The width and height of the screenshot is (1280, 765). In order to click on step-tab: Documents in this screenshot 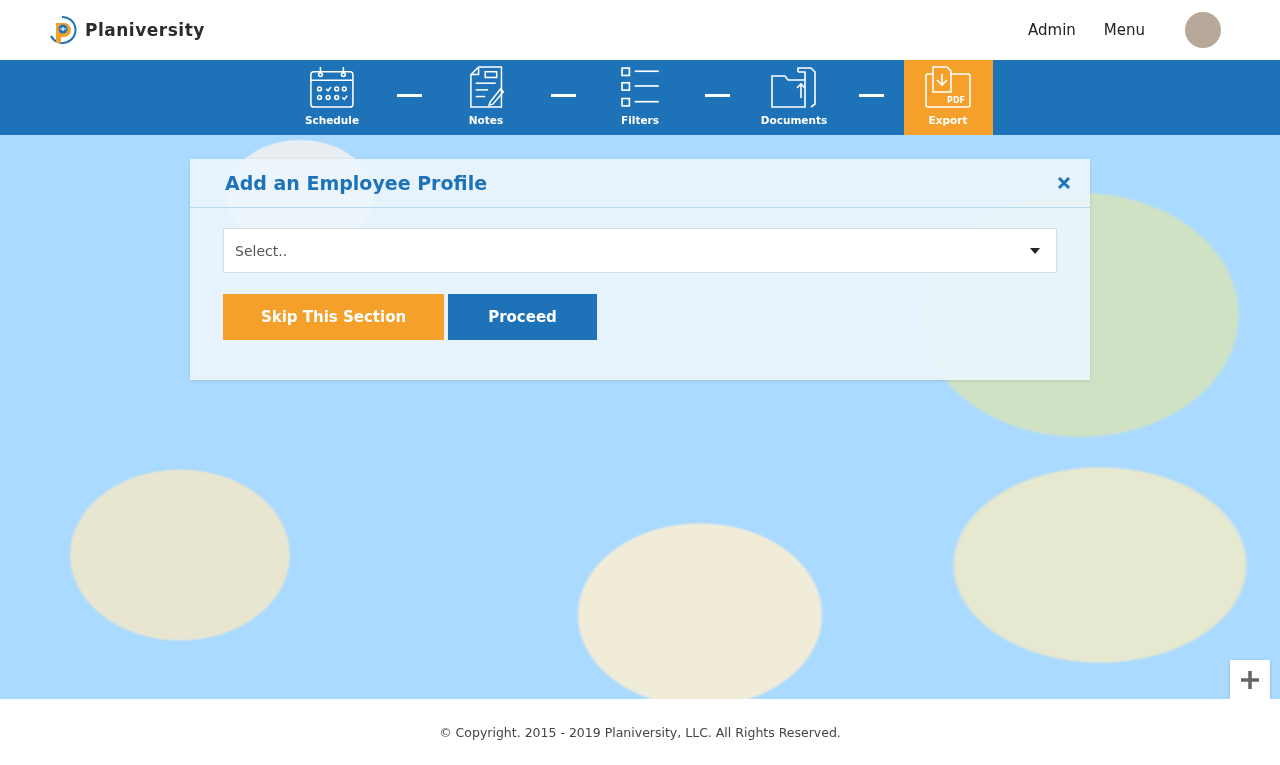, I will do `click(794, 97)`.